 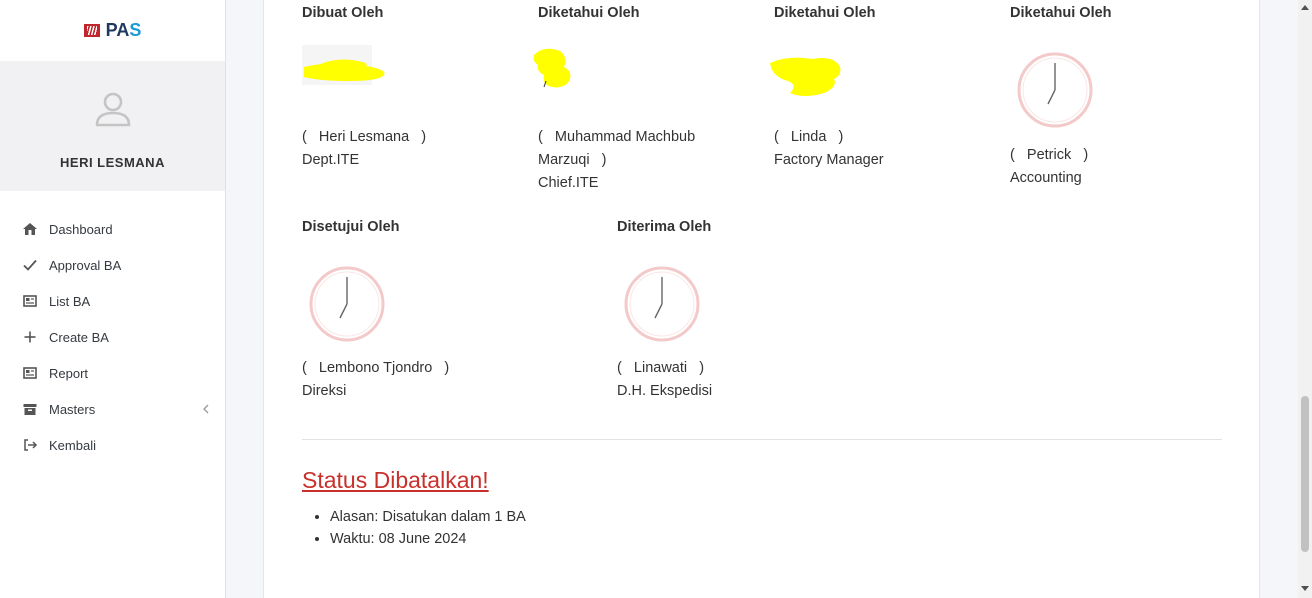 I want to click on signer-role: Chief.ITE, so click(x=568, y=183).